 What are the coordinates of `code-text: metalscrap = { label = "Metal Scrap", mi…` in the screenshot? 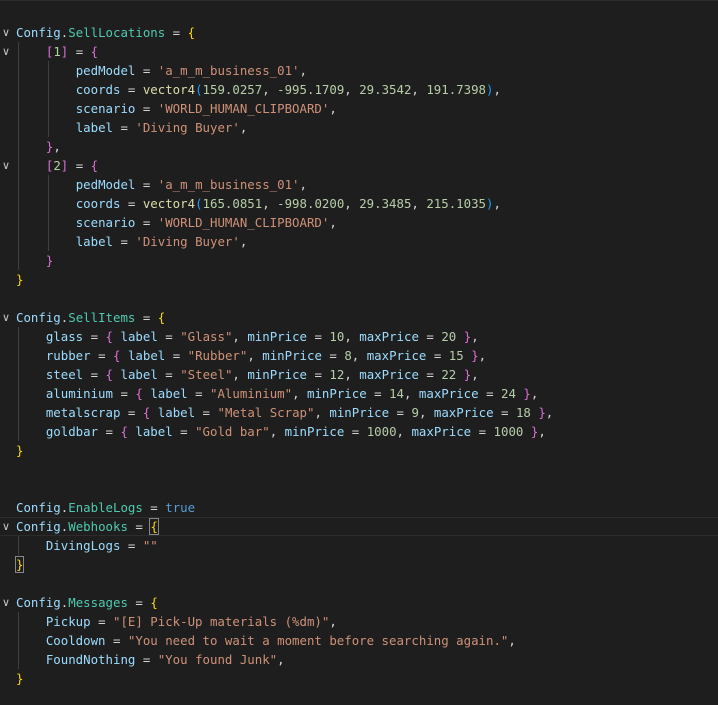 It's located at (284, 412).